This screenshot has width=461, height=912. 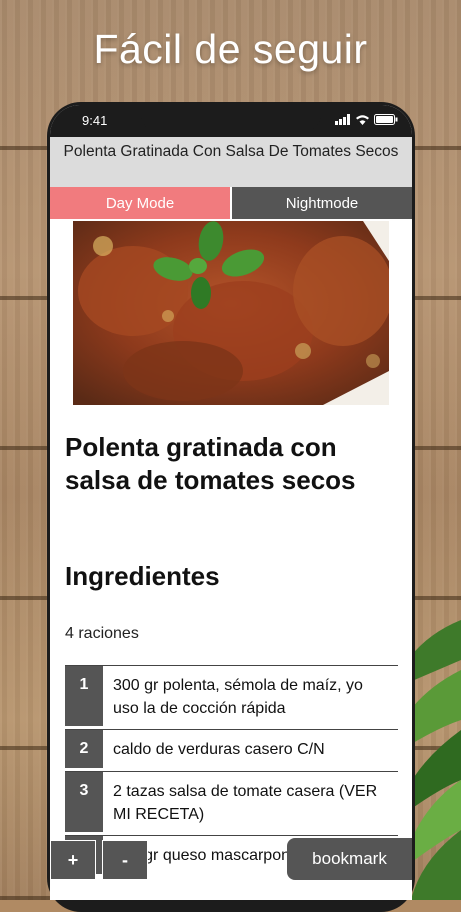 What do you see at coordinates (230, 49) in the screenshot?
I see `headline: Fácil de seguir` at bounding box center [230, 49].